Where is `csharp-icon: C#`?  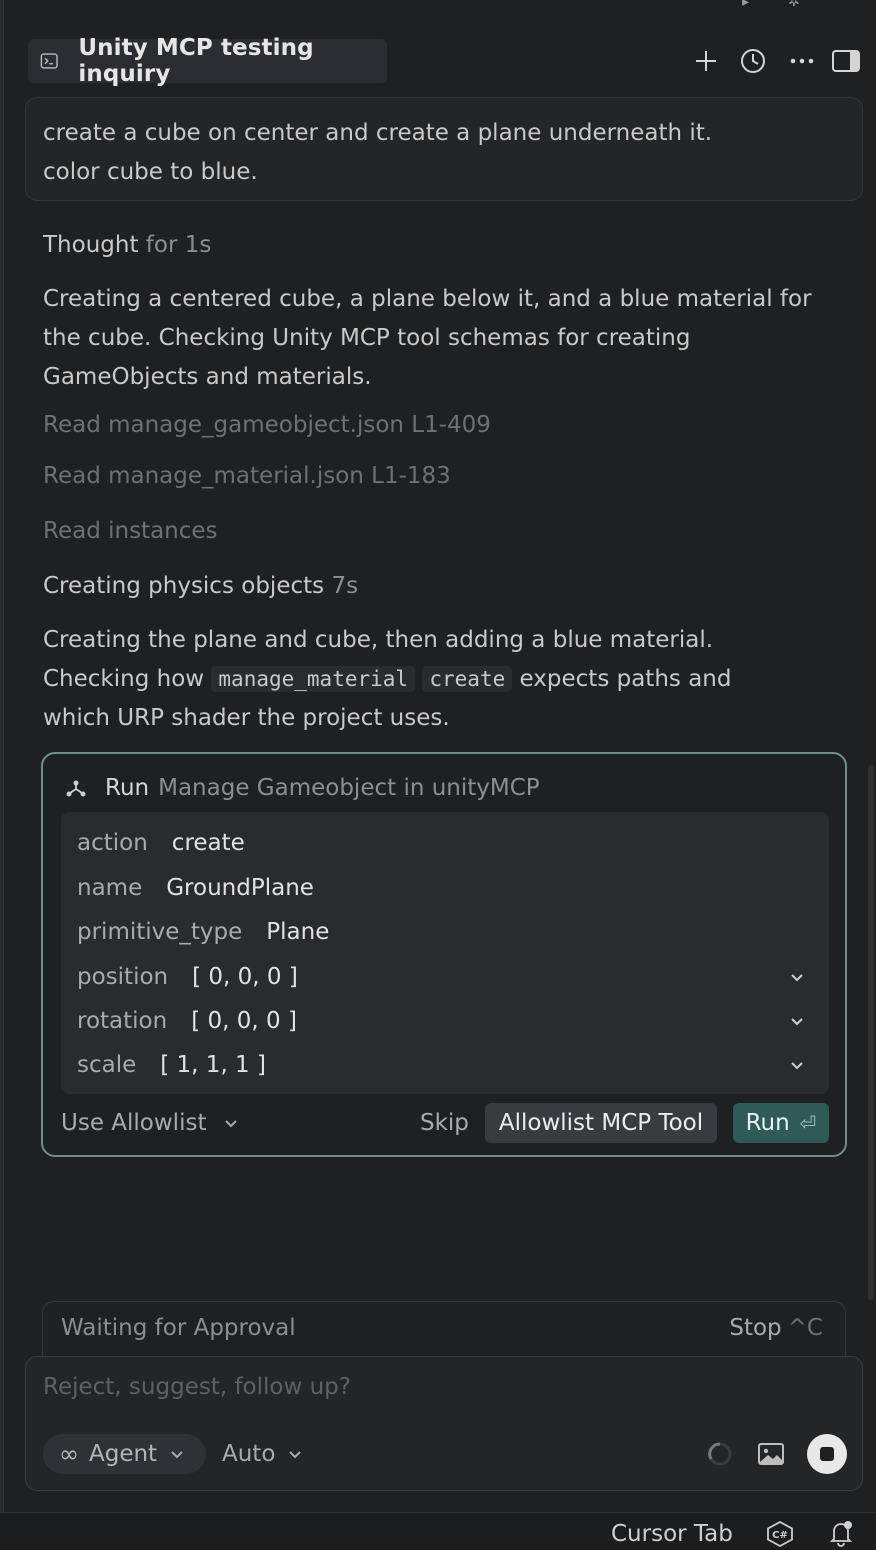 csharp-icon: C# is located at coordinates (780, 1534).